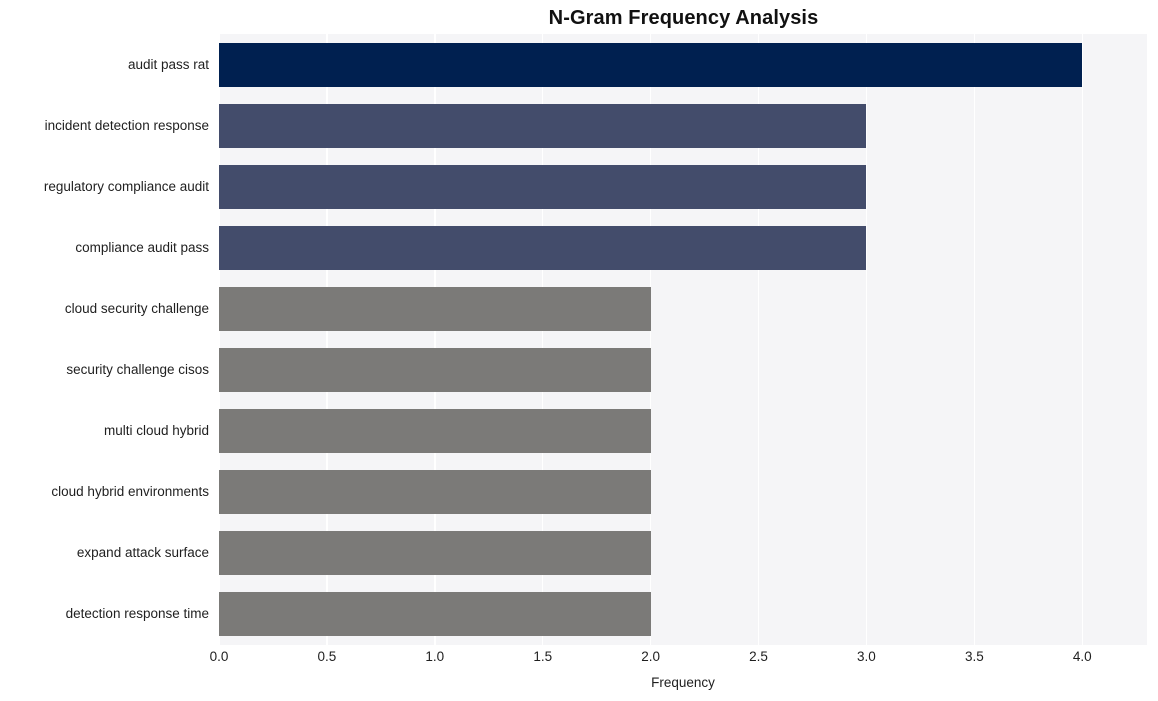 The height and width of the screenshot is (701, 1158). Describe the element at coordinates (219, 656) in the screenshot. I see `x-axis-tick-label: 0.0` at that location.